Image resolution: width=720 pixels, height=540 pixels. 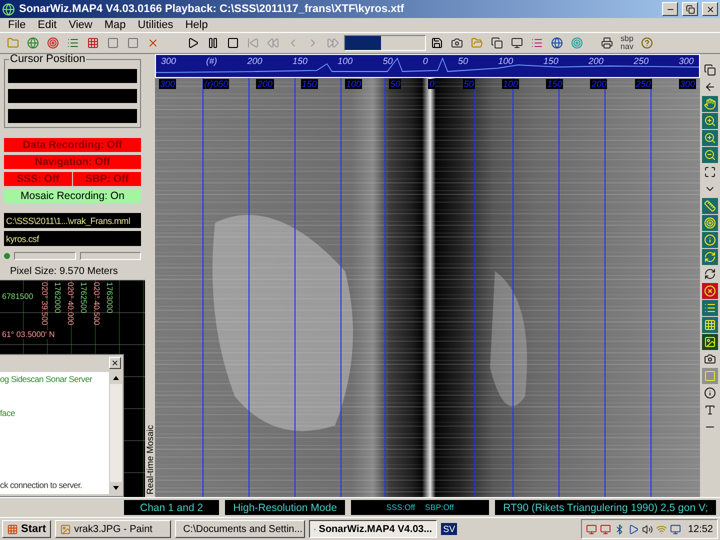 What do you see at coordinates (605, 508) in the screenshot?
I see `status-text: RT90 (Rikets Triangulering 1990) 2,5 gon V;` at bounding box center [605, 508].